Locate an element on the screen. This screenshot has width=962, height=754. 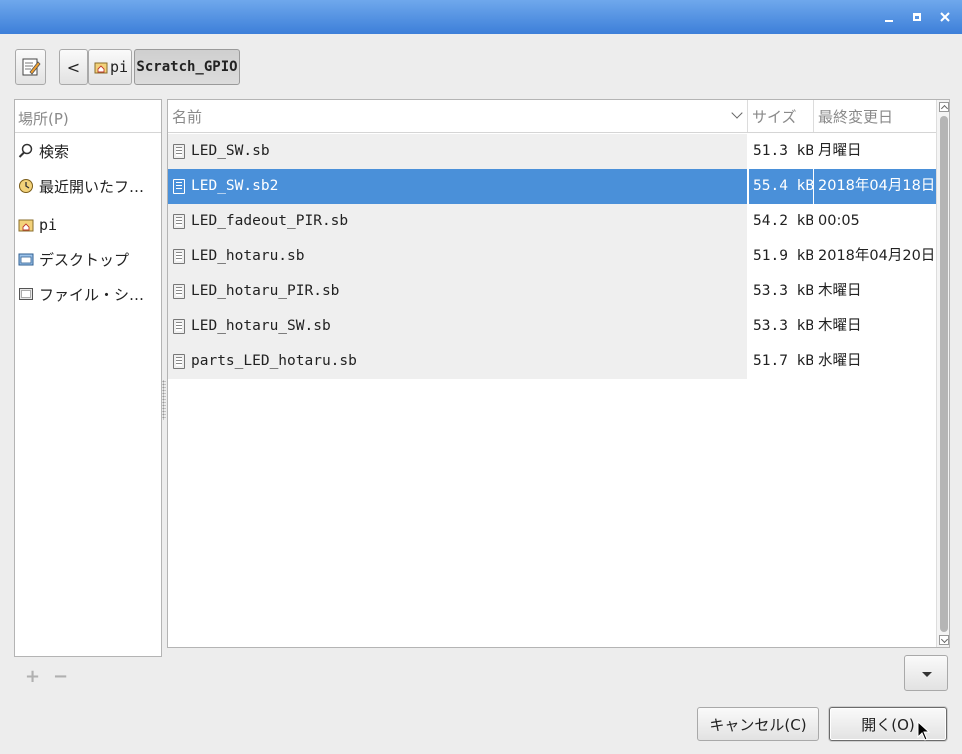
crumb-label: Scratch_GPIO is located at coordinates (187, 67).